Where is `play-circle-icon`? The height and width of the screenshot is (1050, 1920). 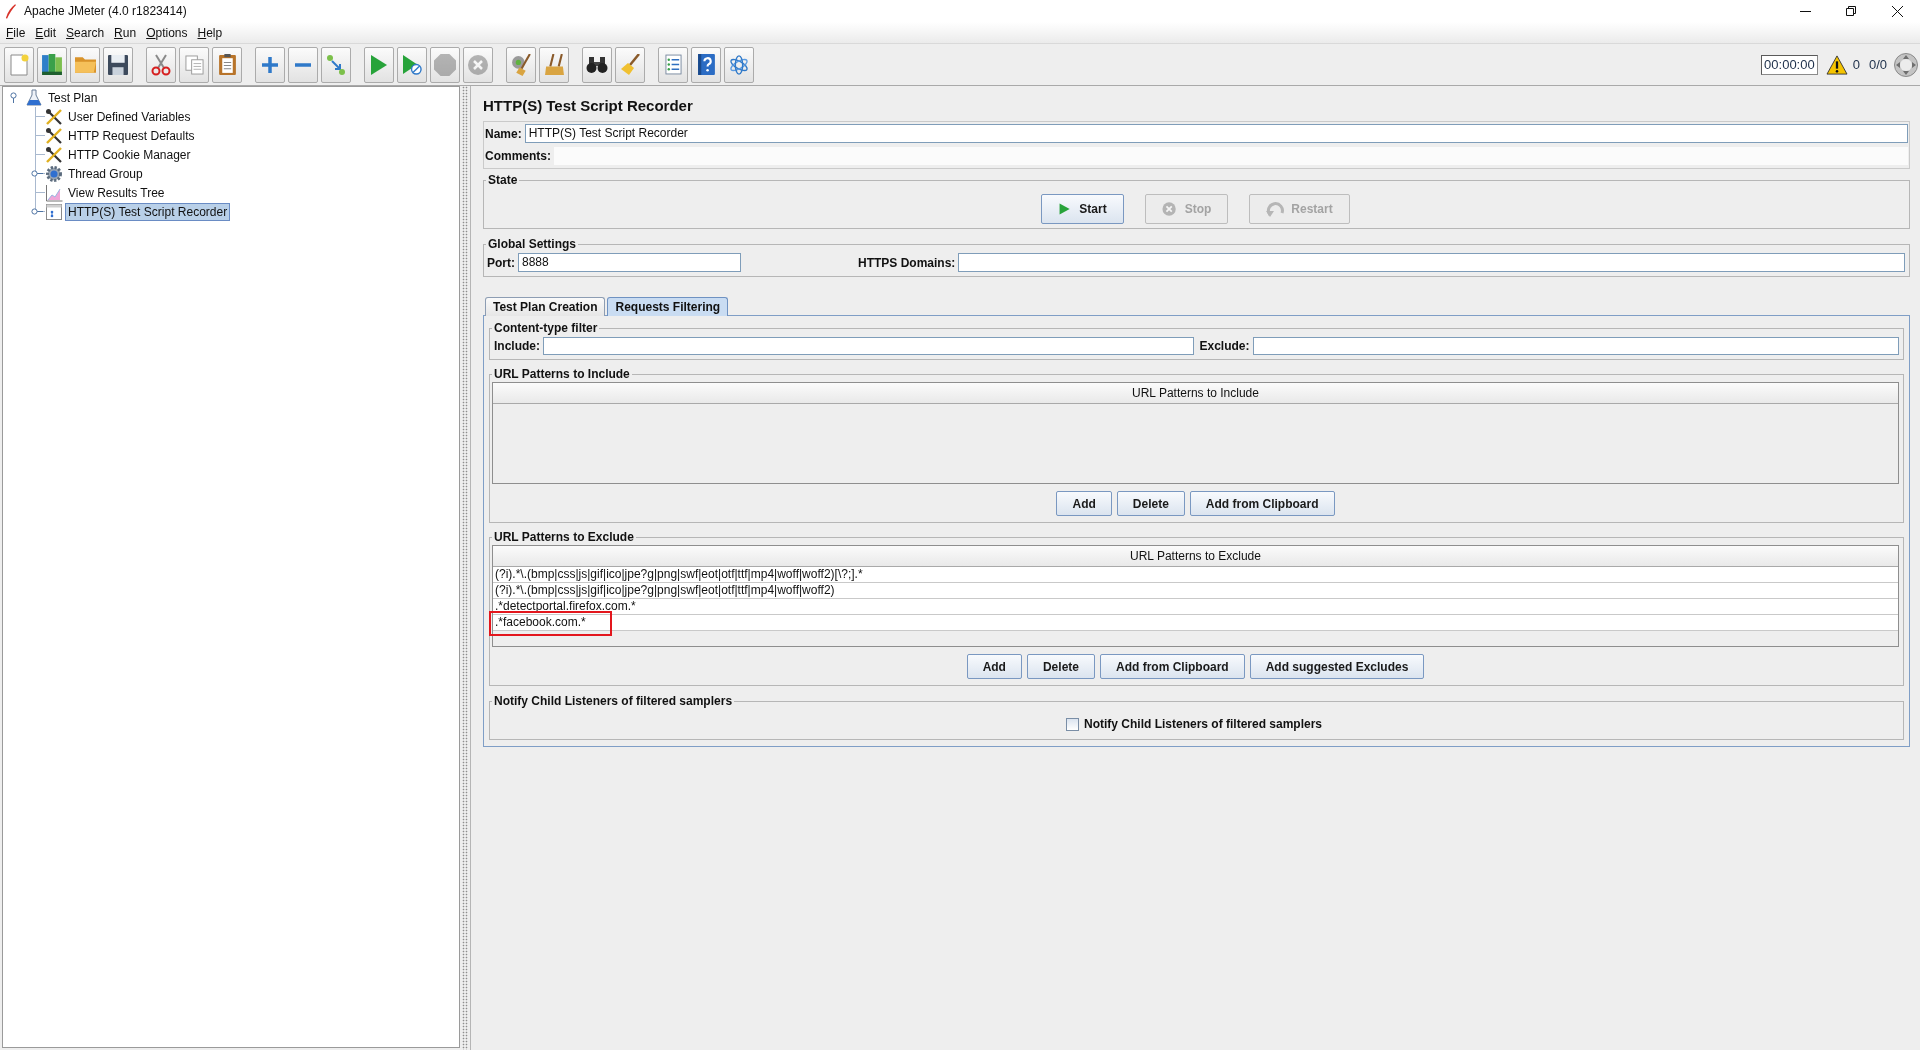
play-circle-icon is located at coordinates (412, 64).